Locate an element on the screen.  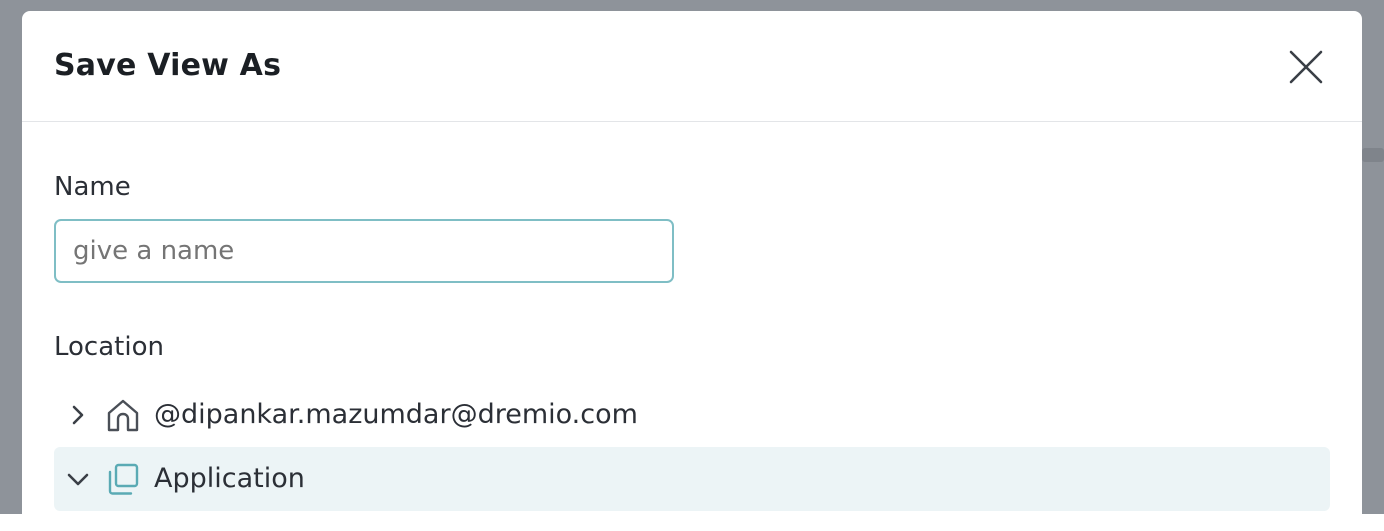
close-button is located at coordinates (1306, 67).